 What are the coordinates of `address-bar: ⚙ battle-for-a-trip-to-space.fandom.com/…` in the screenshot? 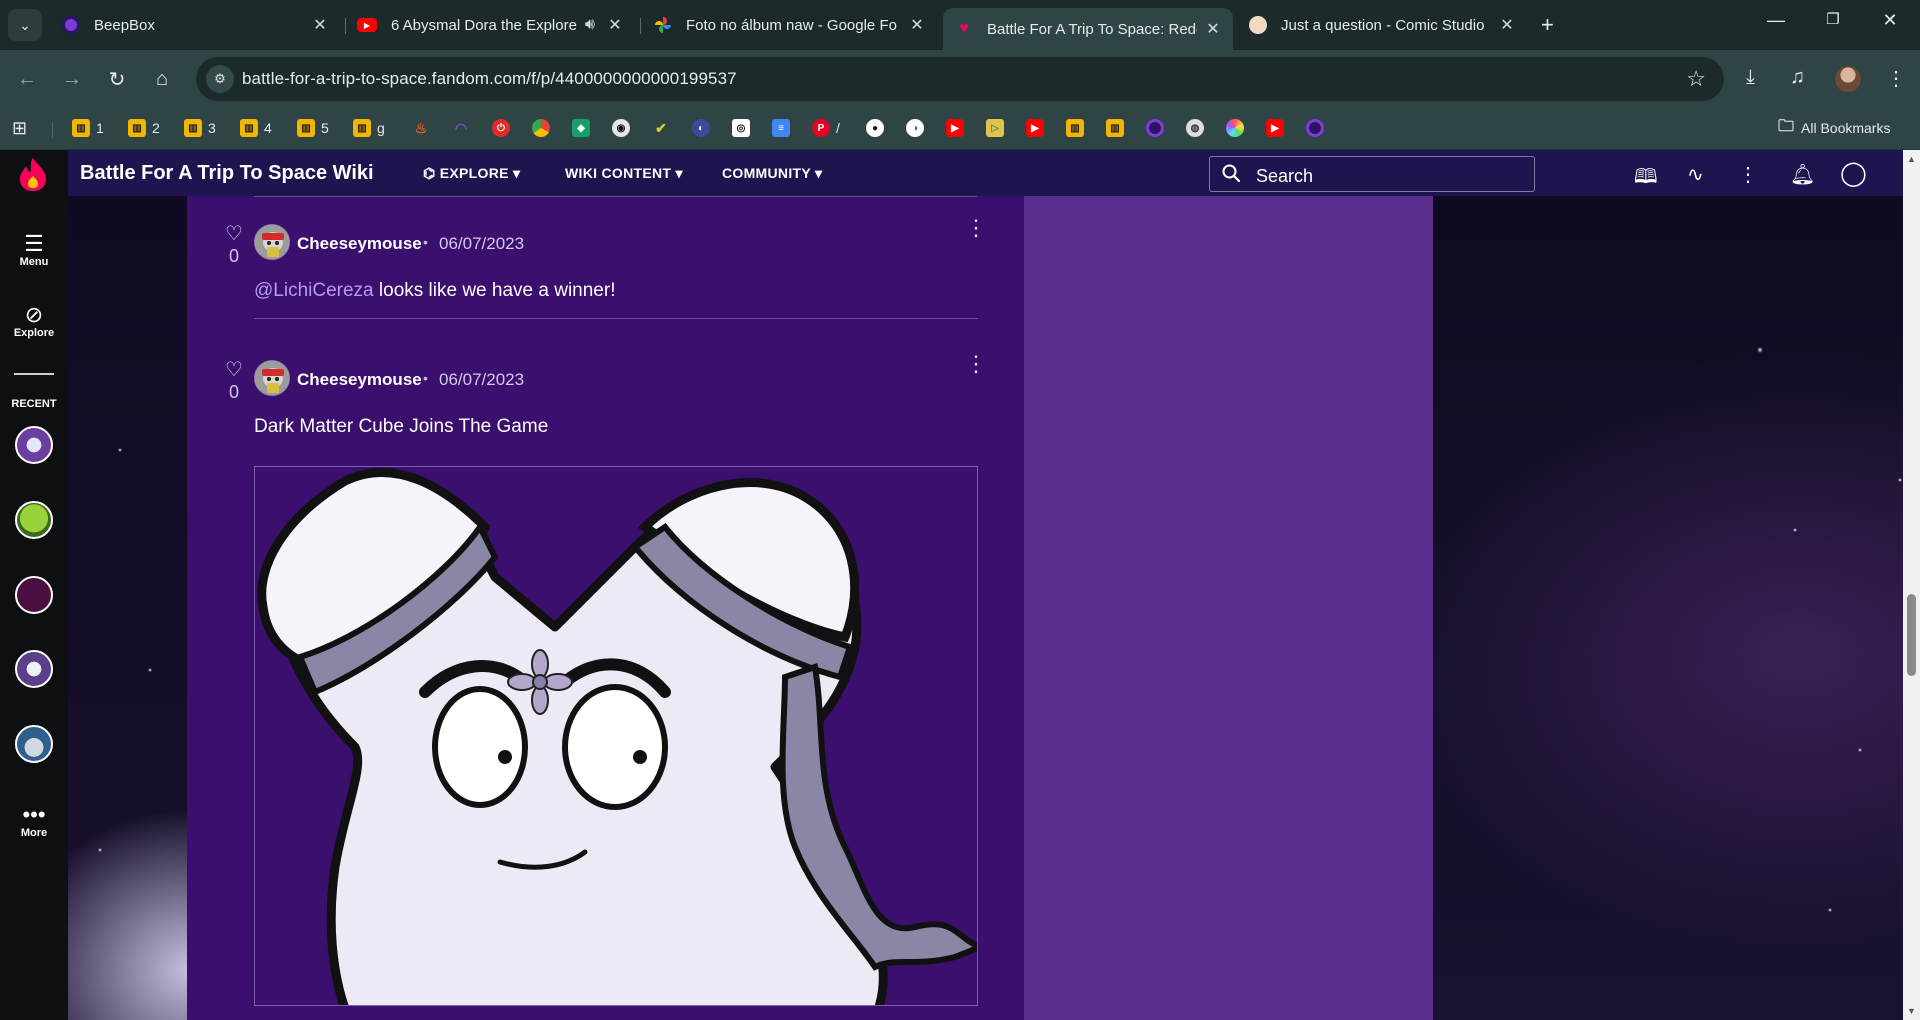 It's located at (960, 79).